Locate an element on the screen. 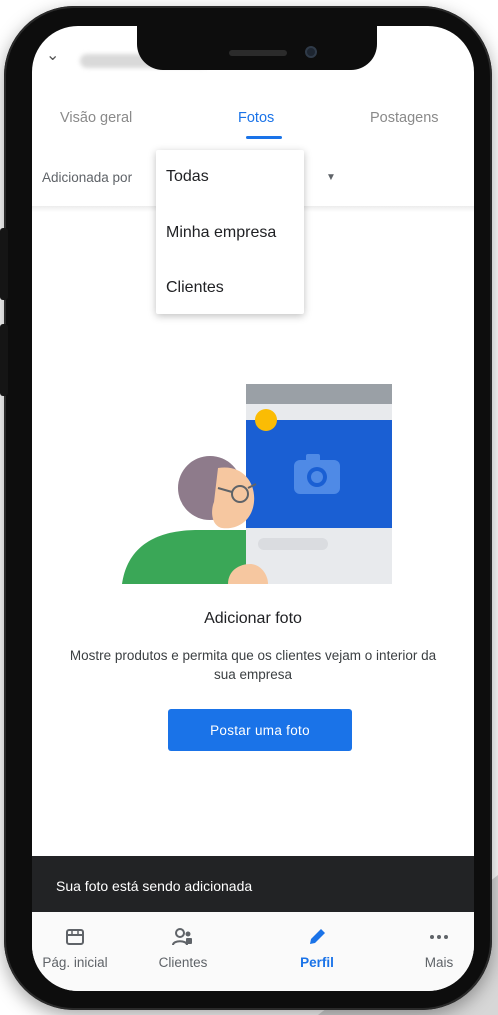 This screenshot has width=498, height=1015. sun-dot is located at coordinates (266, 420).